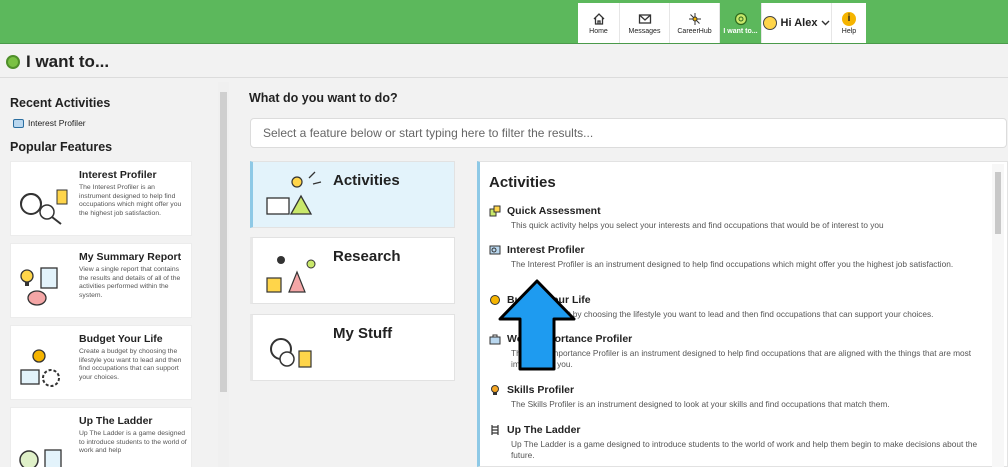  I want to click on feature-title: Budget Your Life, so click(121, 339).